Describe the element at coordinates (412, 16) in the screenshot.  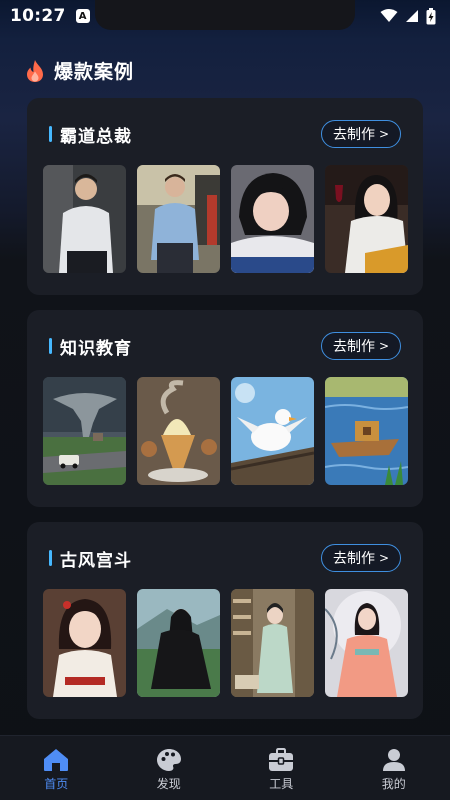
I see `signal-icon` at that location.